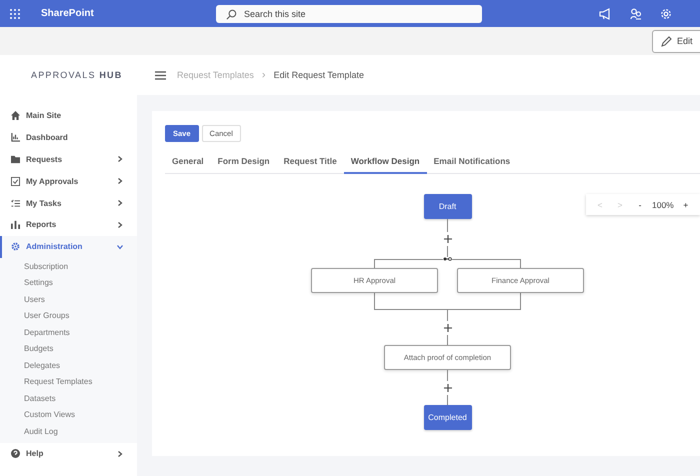 This screenshot has width=700, height=476. What do you see at coordinates (68, 116) in the screenshot?
I see `sidebar-item: Main Site` at bounding box center [68, 116].